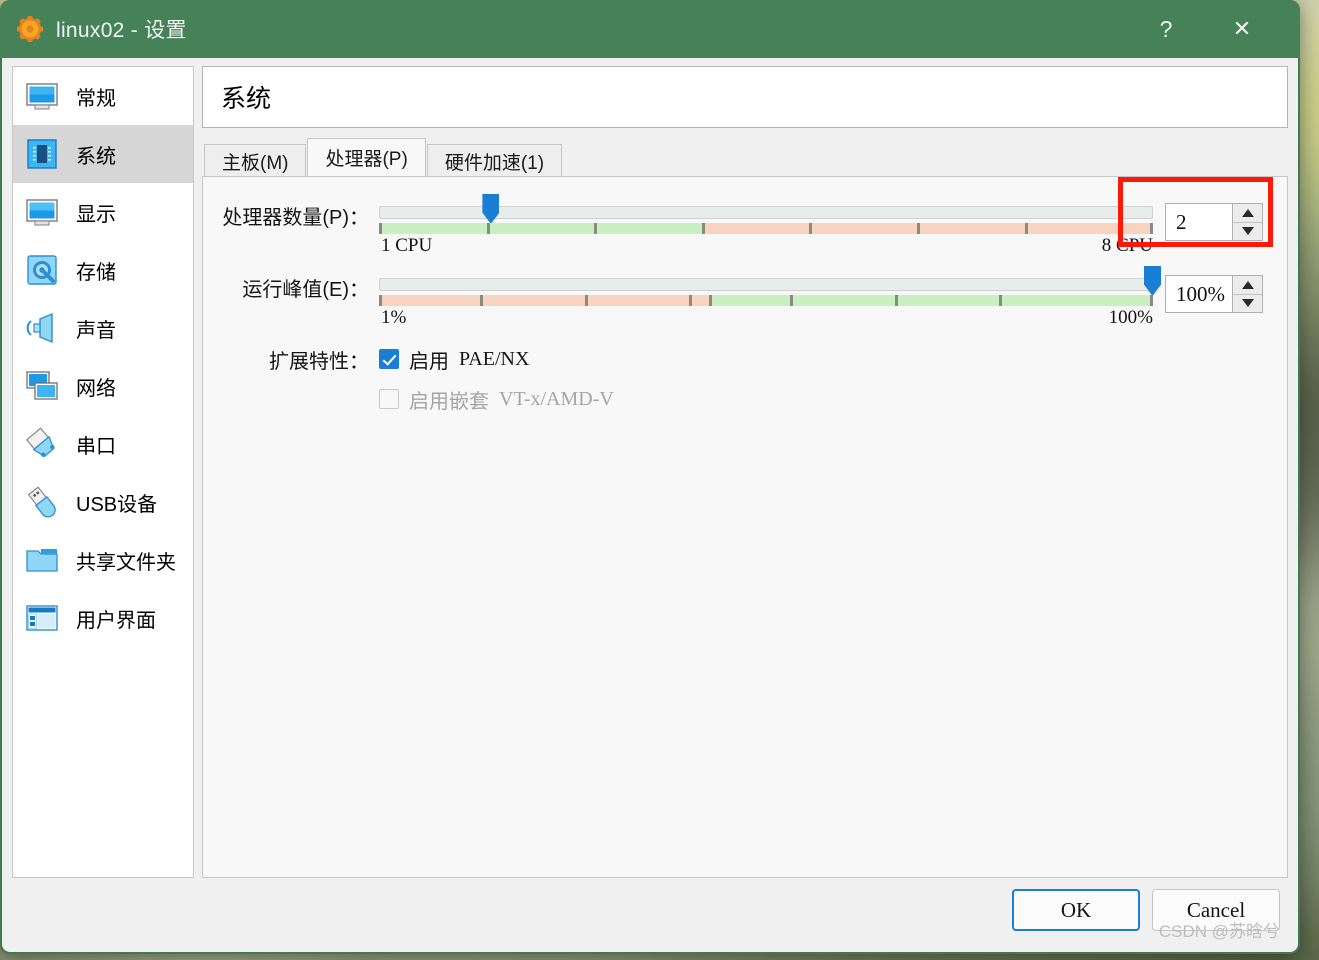 The image size is (1319, 960). Describe the element at coordinates (1130, 317) in the screenshot. I see `execution-cap-max-label: 100%` at that location.